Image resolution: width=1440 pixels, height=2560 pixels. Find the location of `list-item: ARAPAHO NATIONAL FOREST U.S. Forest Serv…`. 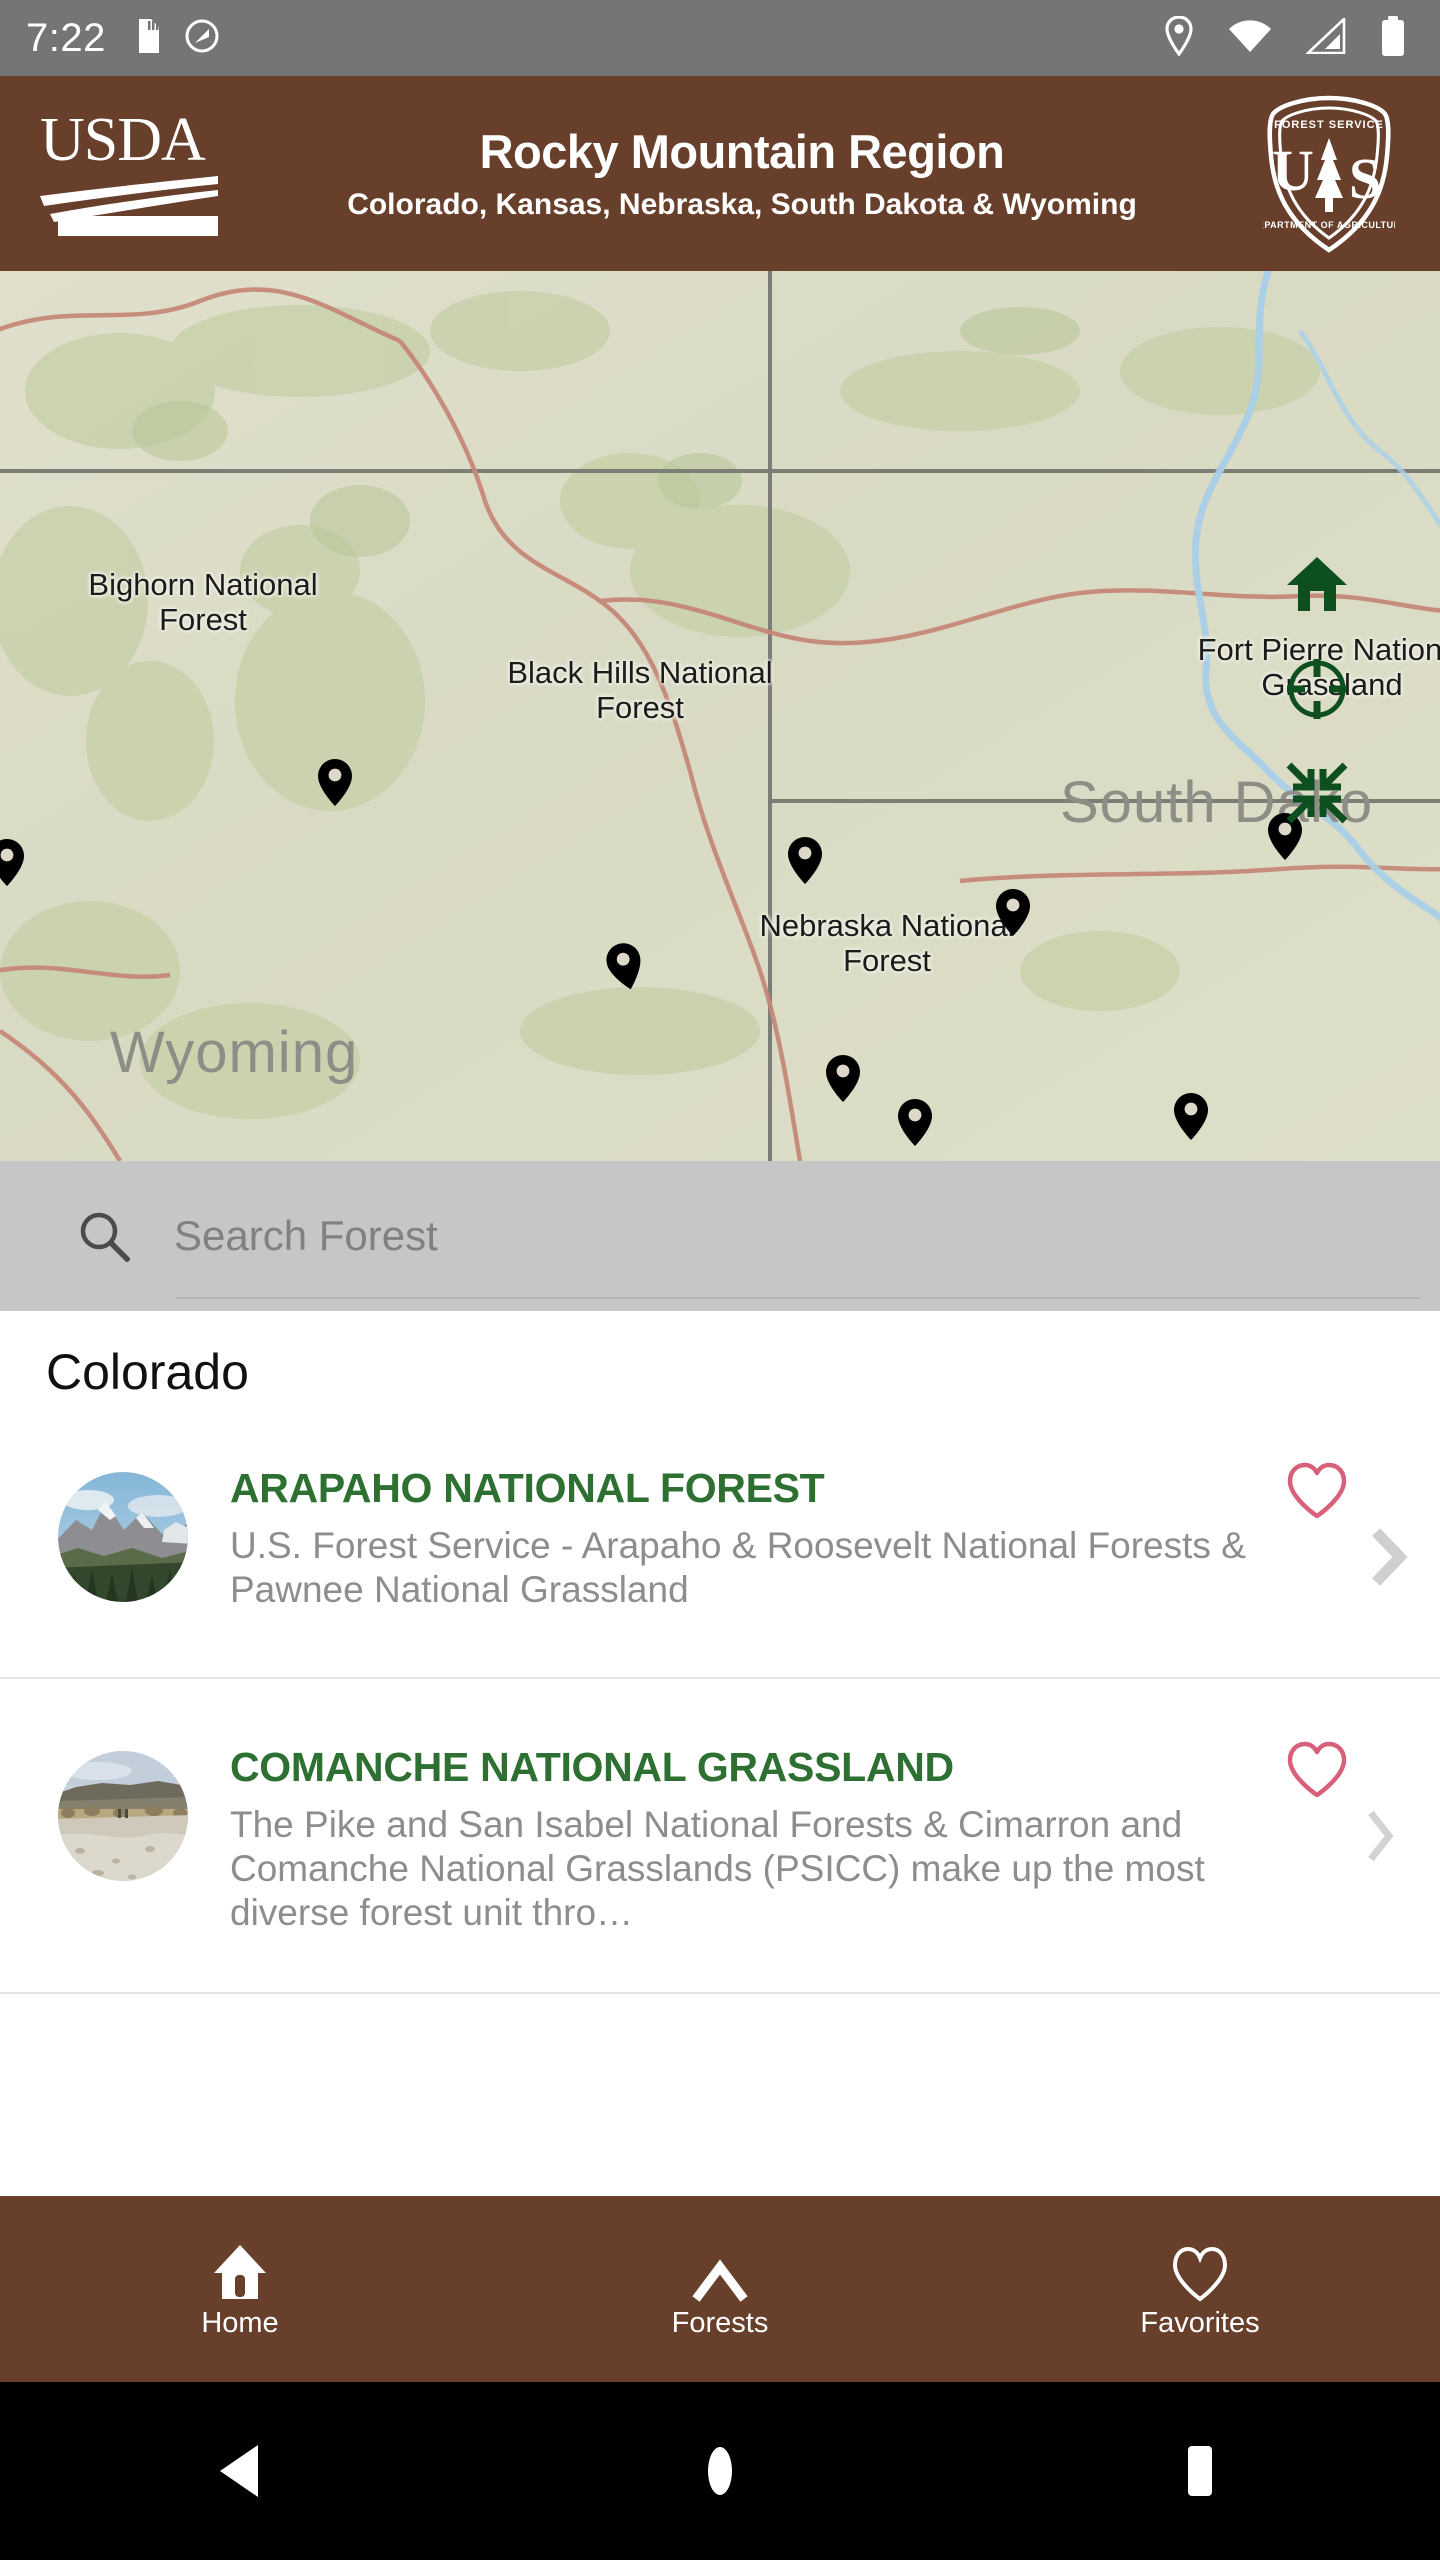

list-item: ARAPAHO NATIONAL FOREST U.S. Forest Serv… is located at coordinates (720, 1537).